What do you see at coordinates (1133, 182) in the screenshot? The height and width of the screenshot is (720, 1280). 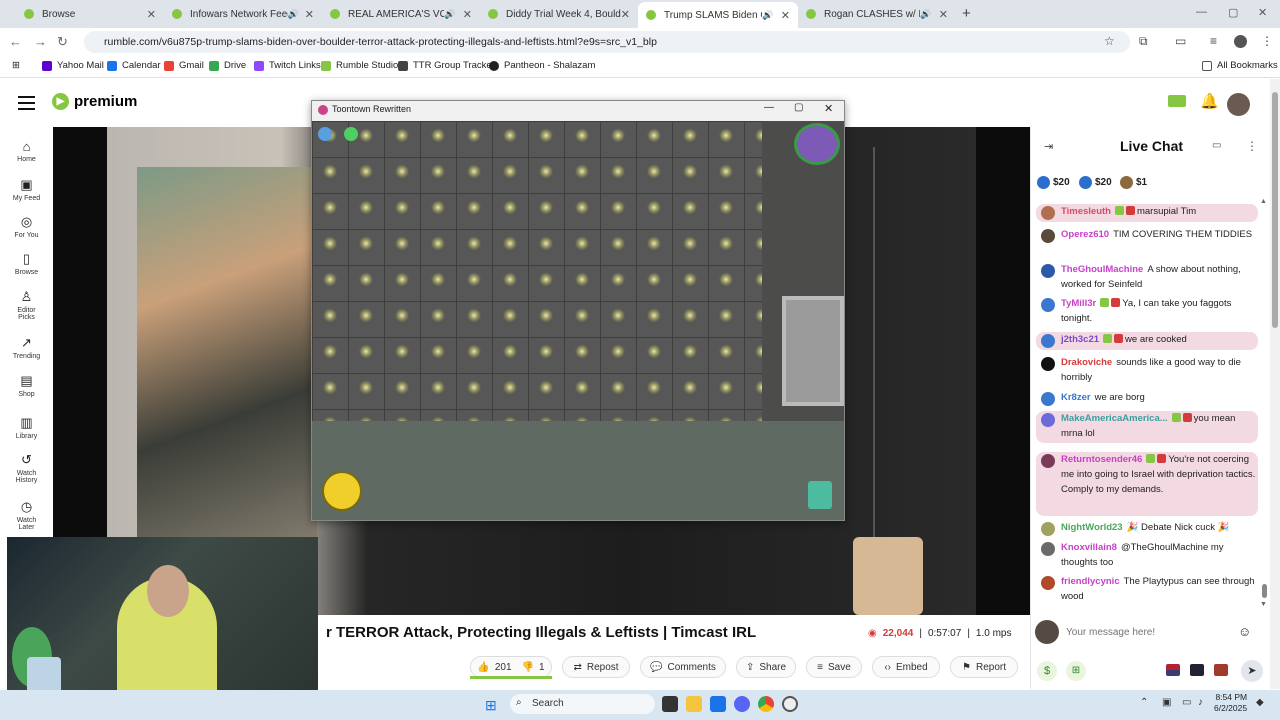 I see `rant-pill: $1` at bounding box center [1133, 182].